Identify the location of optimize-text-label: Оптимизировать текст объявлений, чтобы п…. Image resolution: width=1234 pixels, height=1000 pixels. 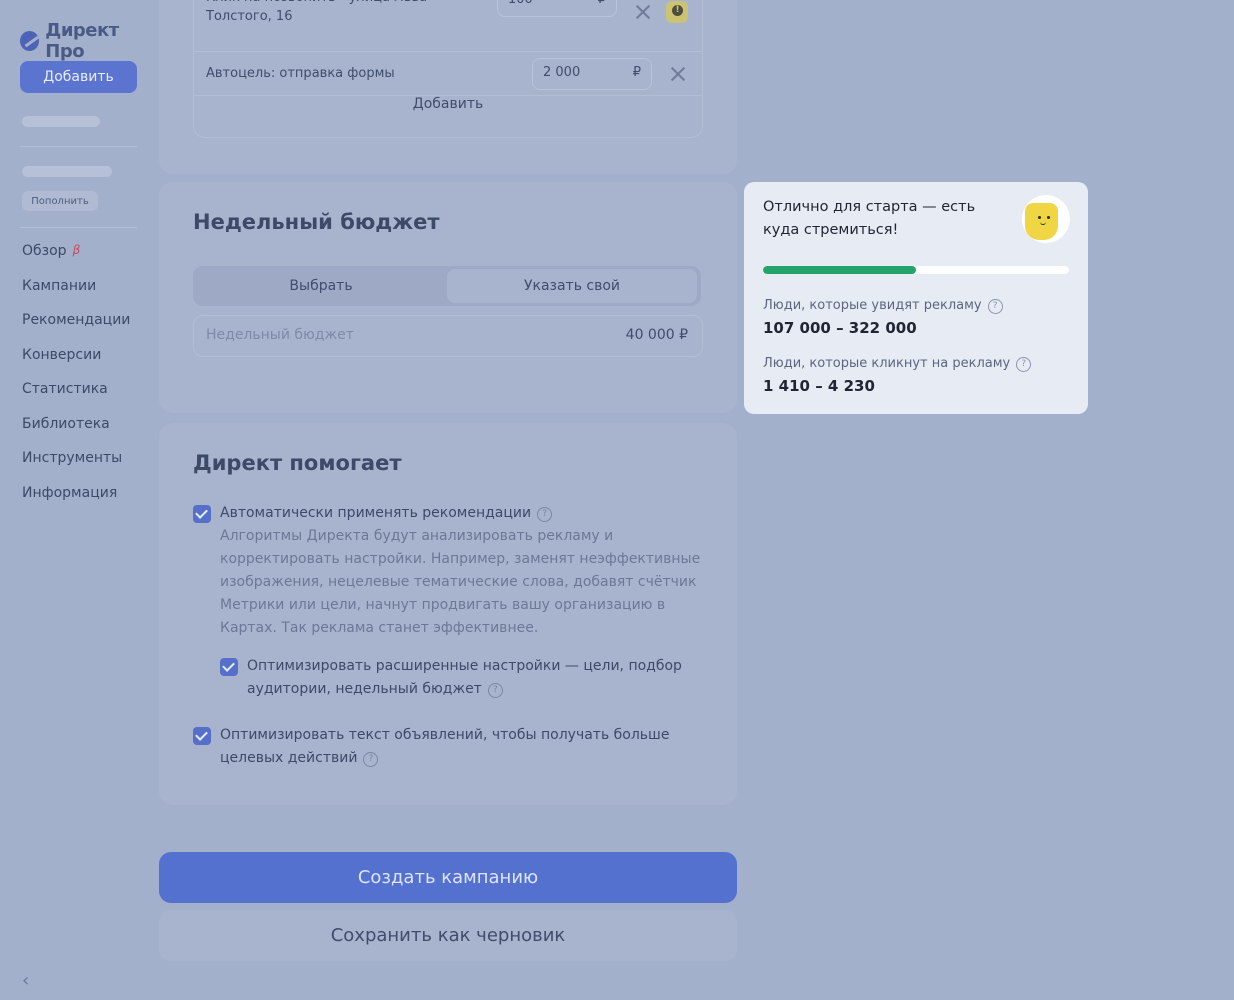
(445, 746).